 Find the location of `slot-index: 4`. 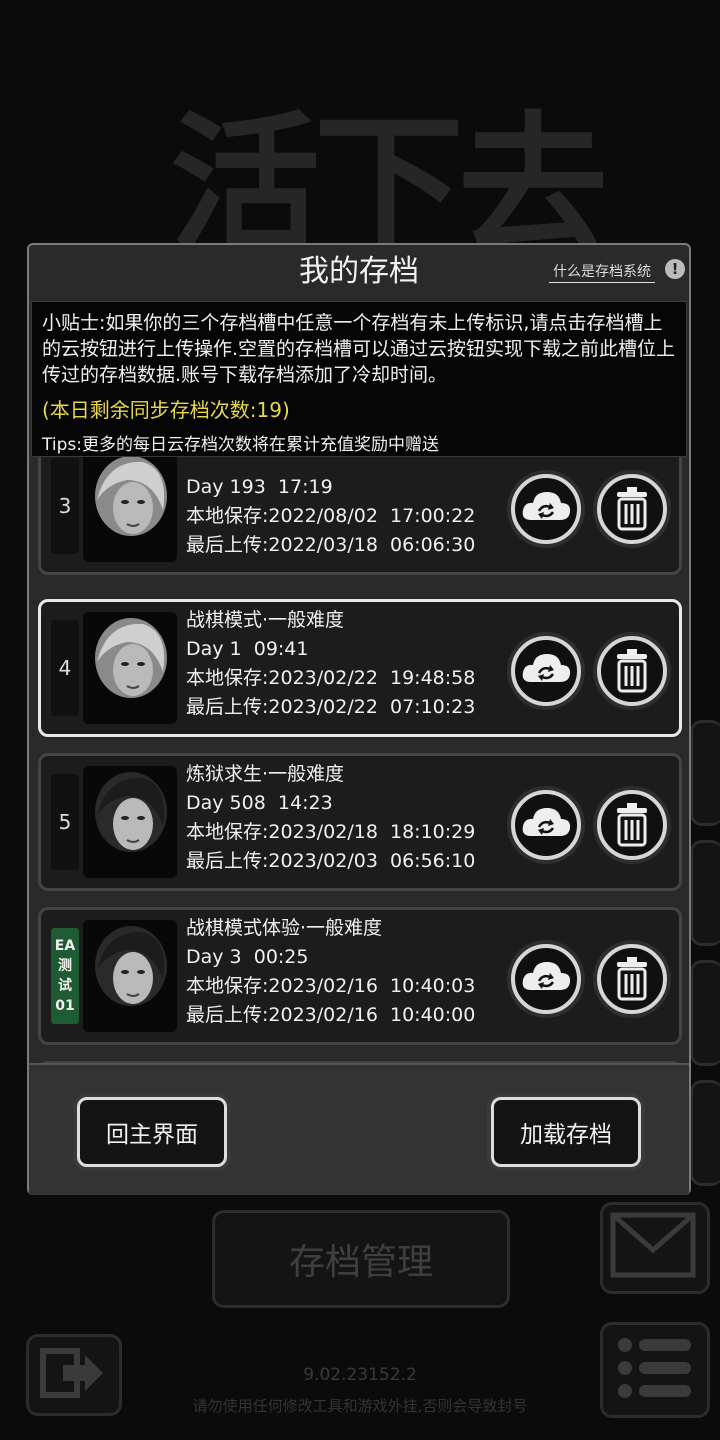

slot-index: 4 is located at coordinates (65, 668).